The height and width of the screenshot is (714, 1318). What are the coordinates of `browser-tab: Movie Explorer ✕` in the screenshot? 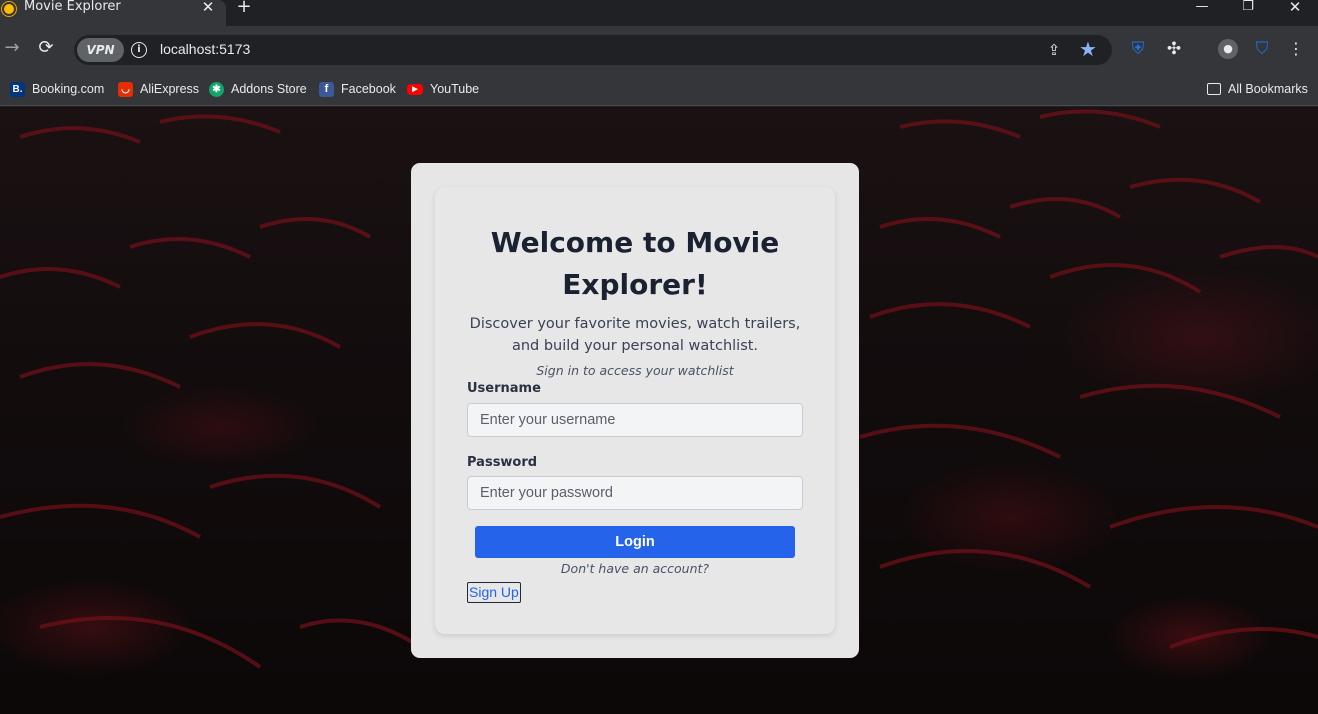 It's located at (113, 13).